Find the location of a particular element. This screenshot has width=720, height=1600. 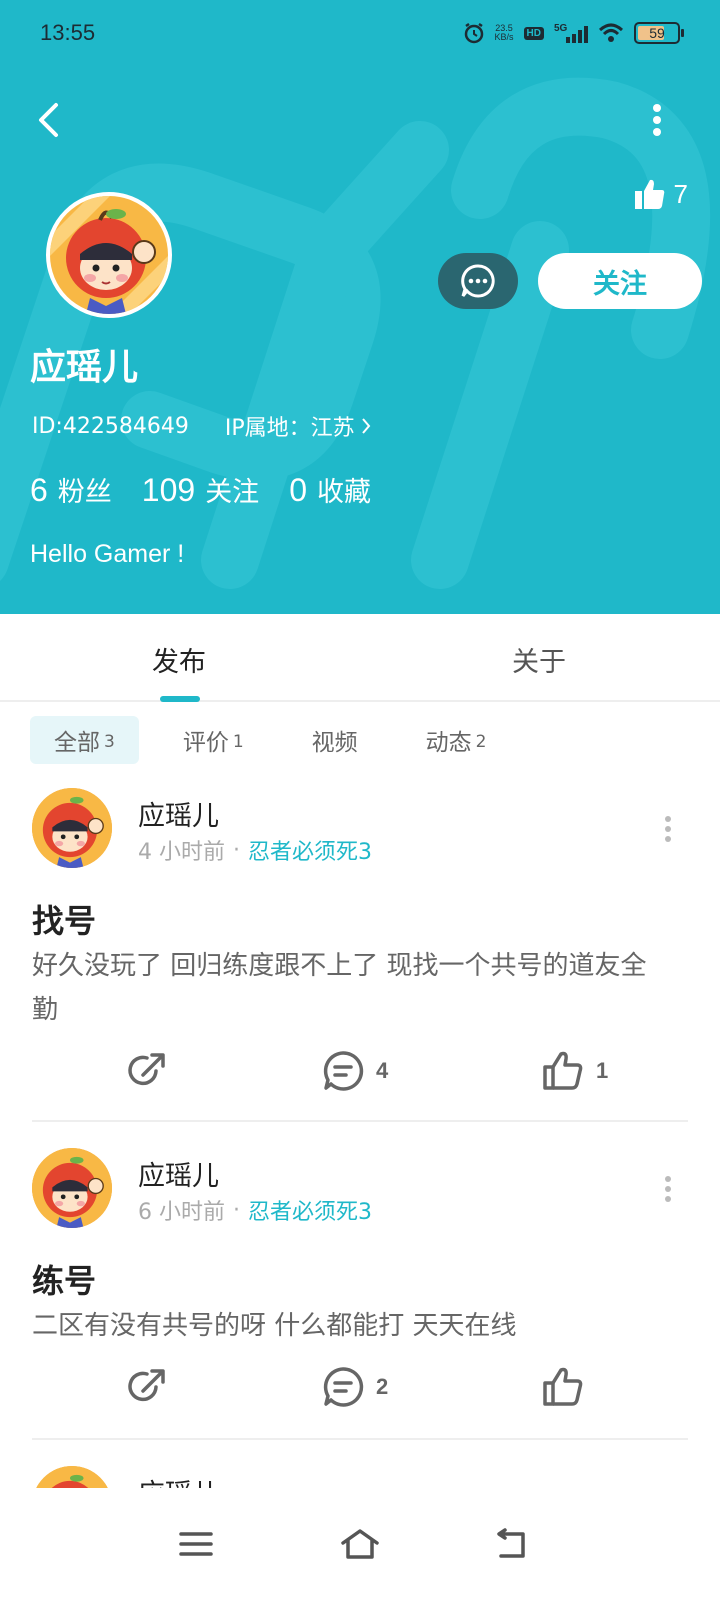

stat-favorites: 0 收藏 is located at coordinates (330, 489).